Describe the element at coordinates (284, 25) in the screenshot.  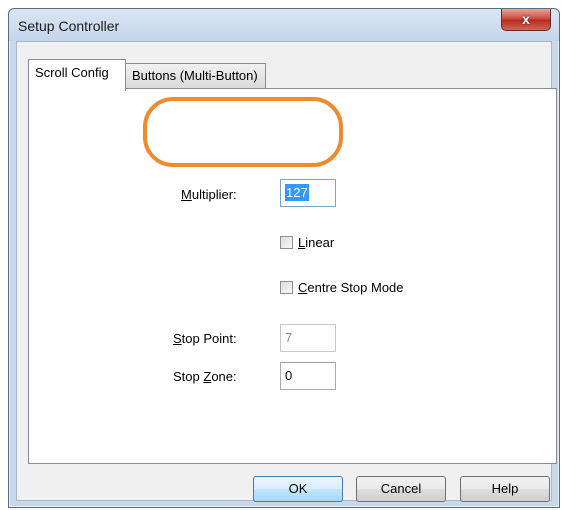
I see `title-bar: Setup Controller x` at that location.